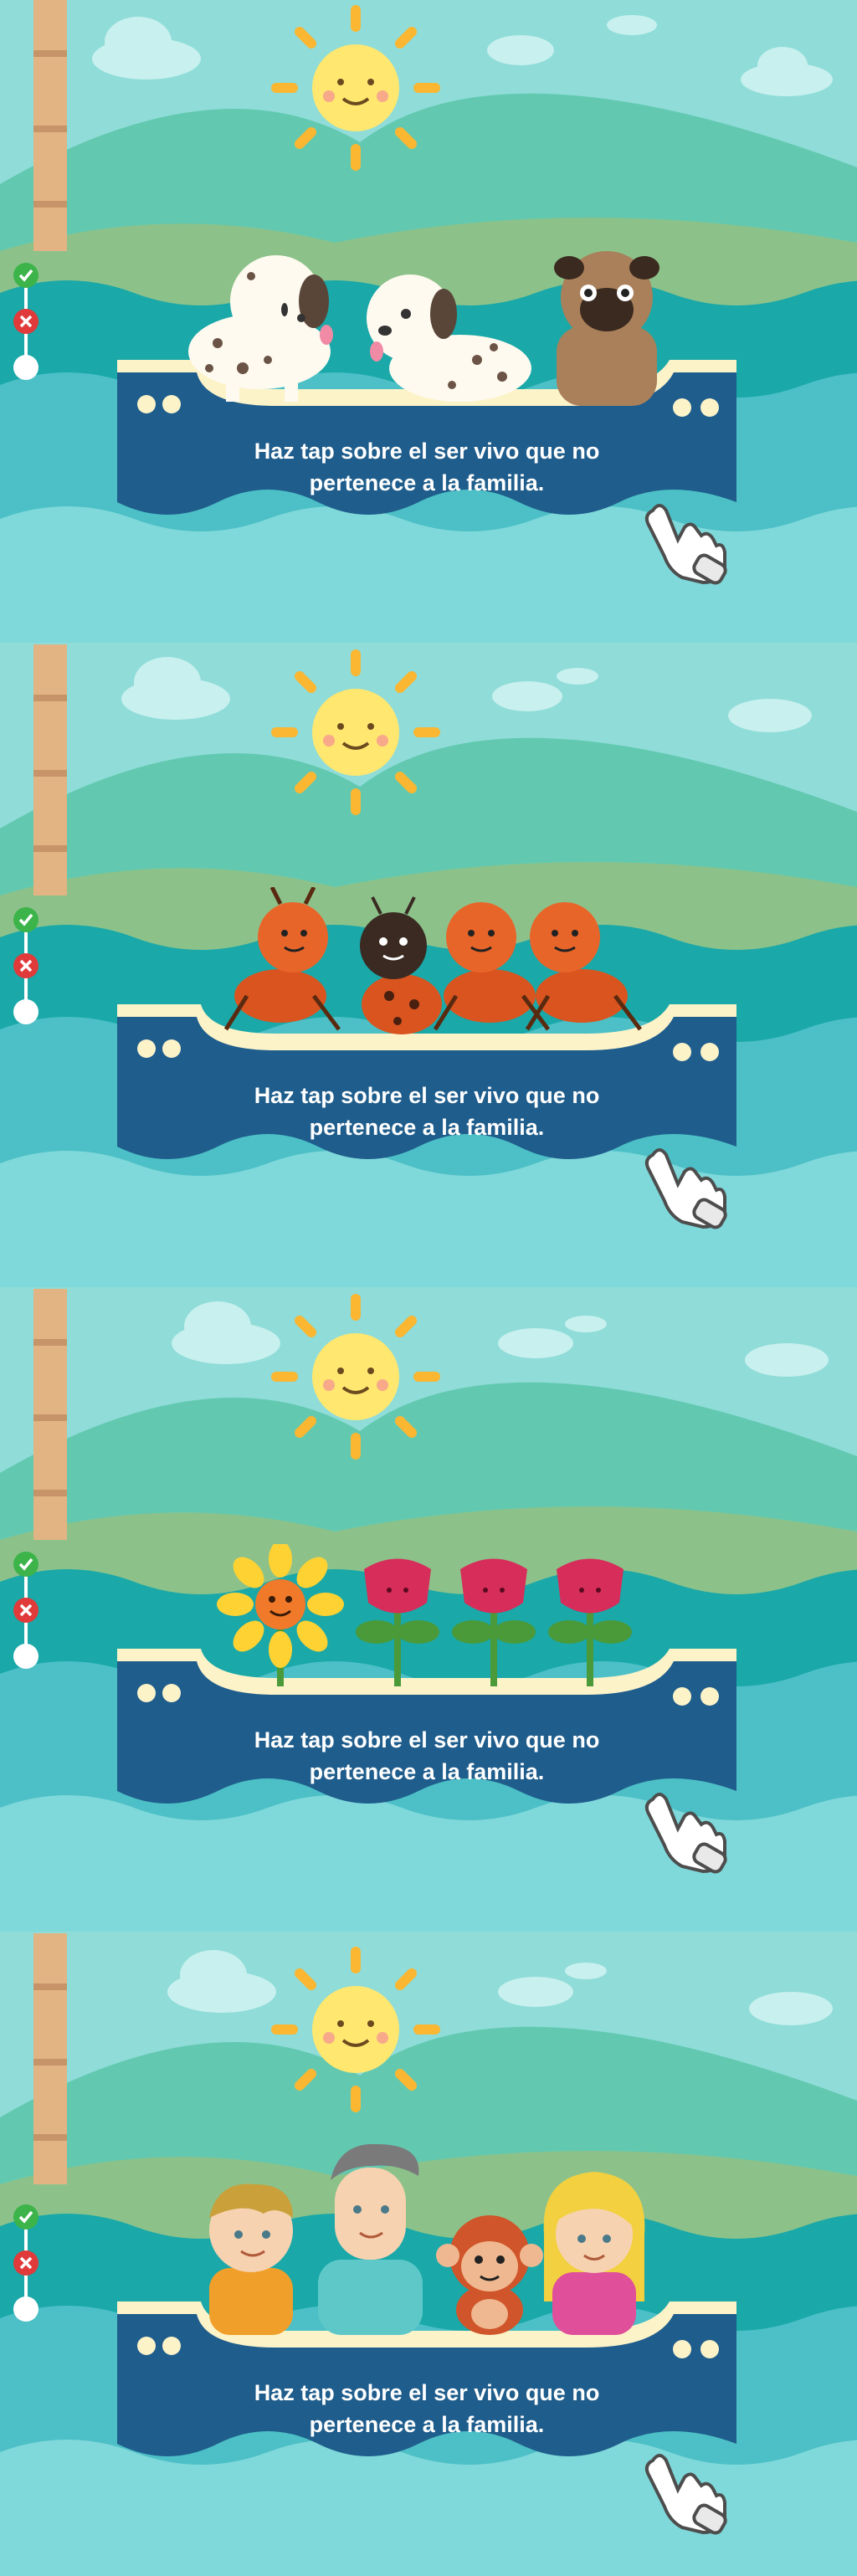 The height and width of the screenshot is (2576, 857). What do you see at coordinates (594, 2247) in the screenshot?
I see `girl-icon` at bounding box center [594, 2247].